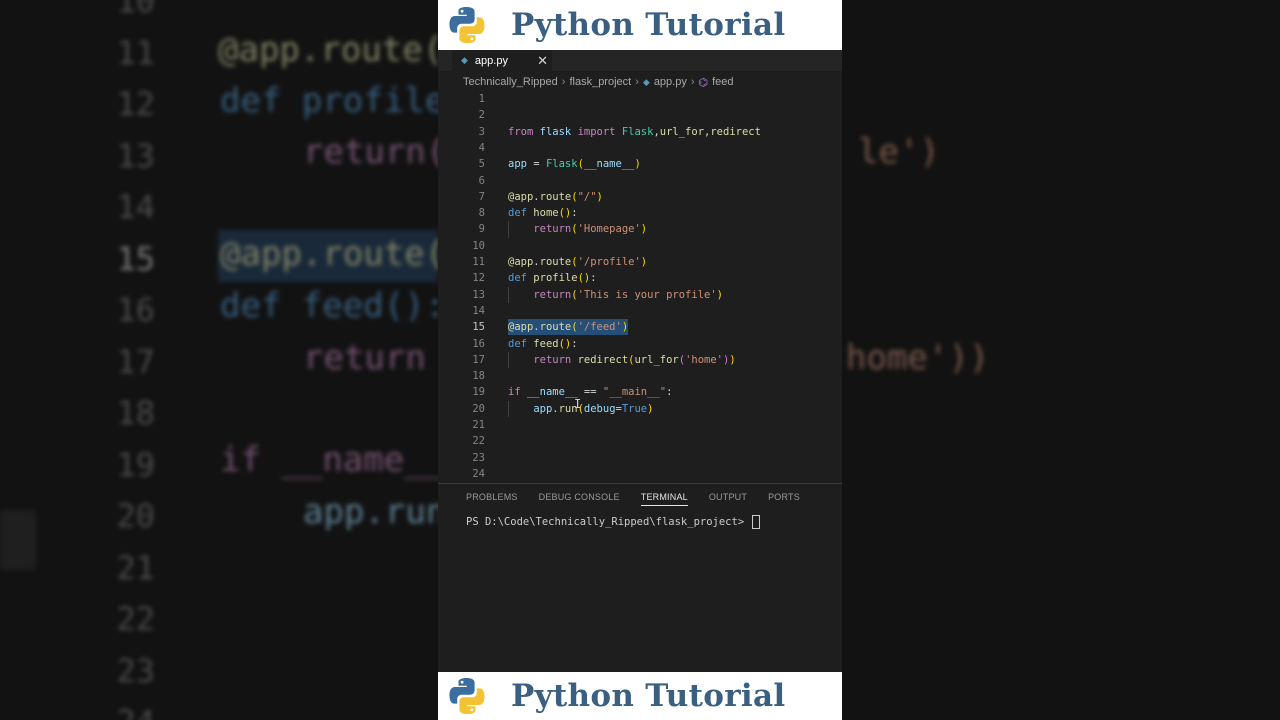 Image resolution: width=1280 pixels, height=720 pixels. What do you see at coordinates (478, 457) in the screenshot?
I see `line-number: 23` at bounding box center [478, 457].